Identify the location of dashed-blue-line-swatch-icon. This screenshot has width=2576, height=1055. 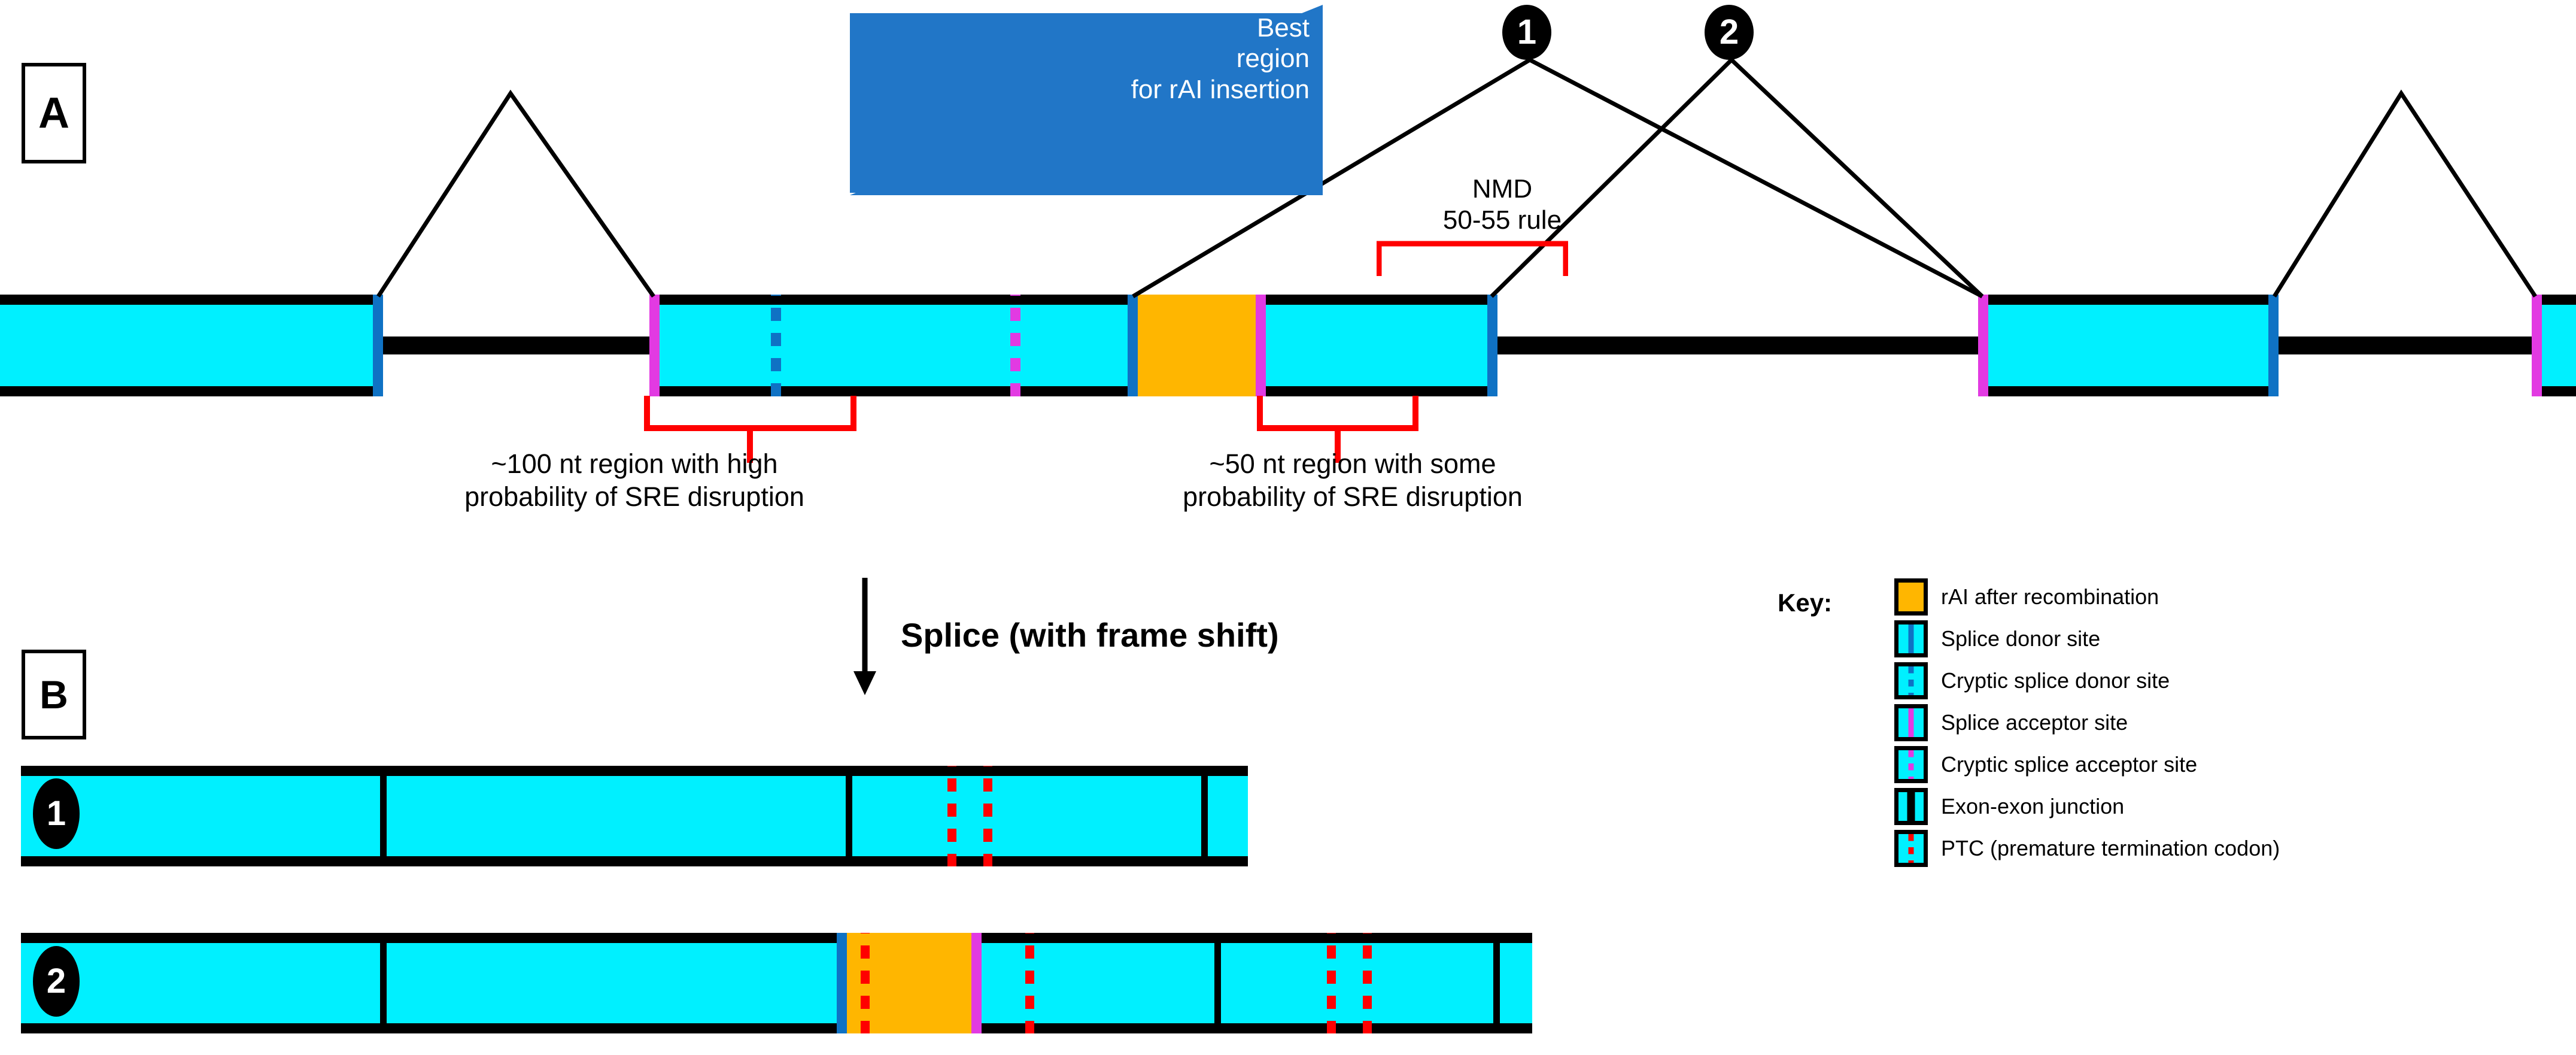
(1911, 680).